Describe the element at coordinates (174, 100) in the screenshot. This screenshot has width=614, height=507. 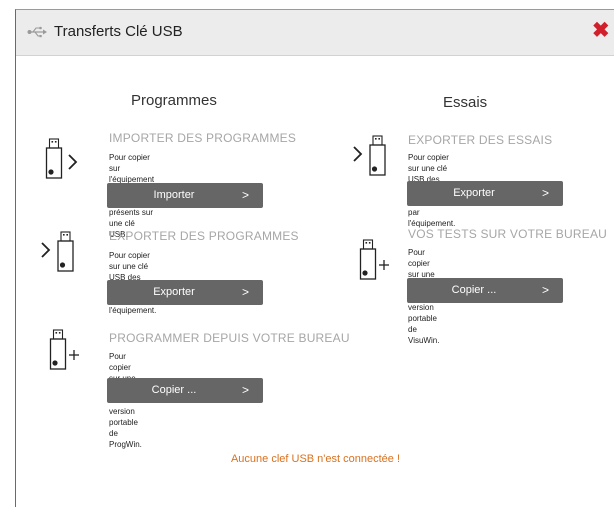
I see `programs-column-title: Programmes` at that location.